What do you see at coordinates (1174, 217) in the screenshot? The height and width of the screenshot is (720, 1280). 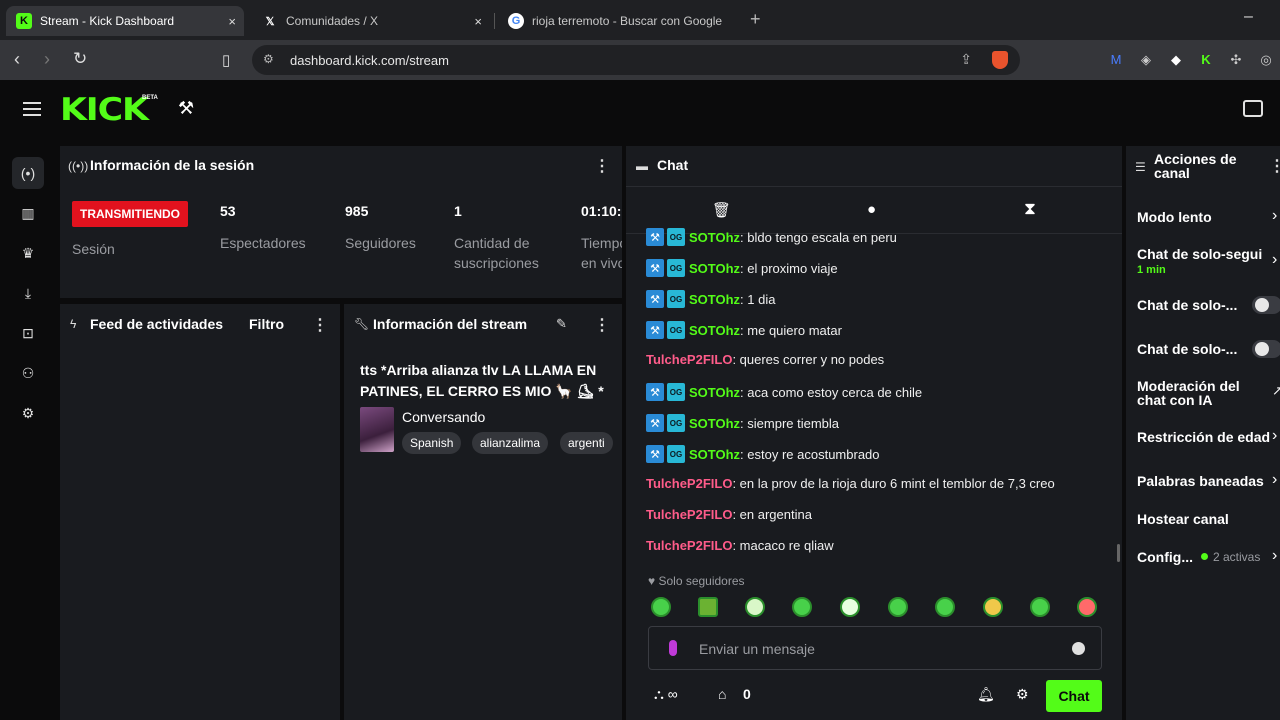 I see `slow-mode-action: Modo lento` at bounding box center [1174, 217].